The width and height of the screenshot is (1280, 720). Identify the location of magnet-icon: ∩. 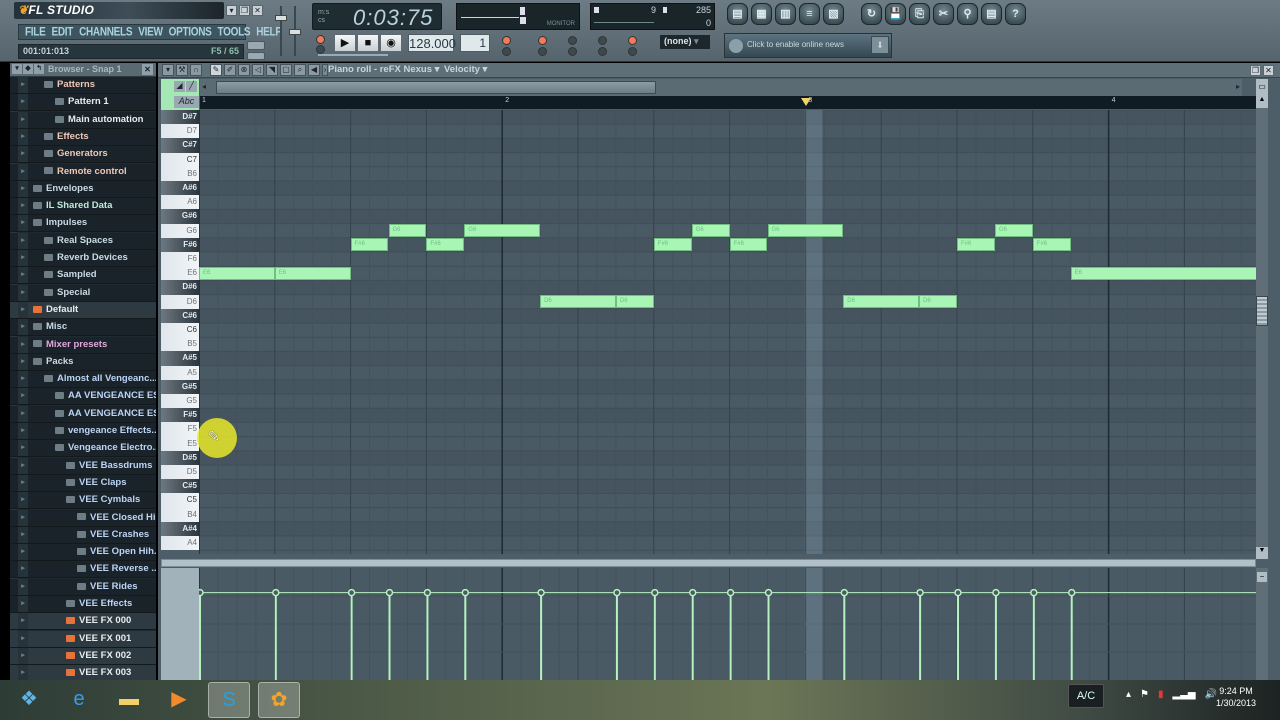
(196, 70).